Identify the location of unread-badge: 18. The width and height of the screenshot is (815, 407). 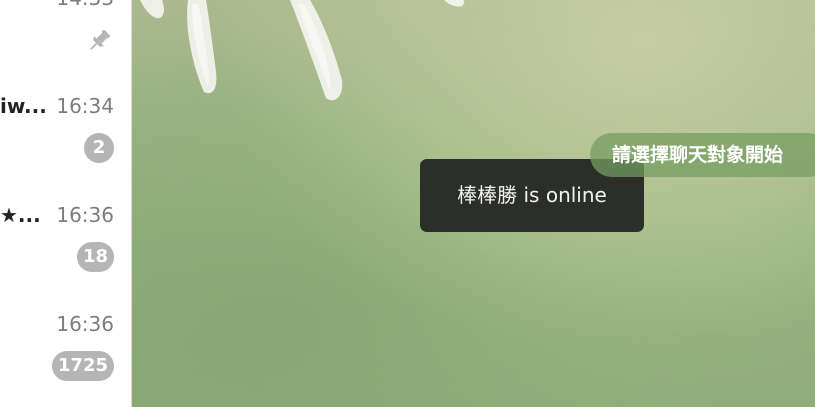
(95, 257).